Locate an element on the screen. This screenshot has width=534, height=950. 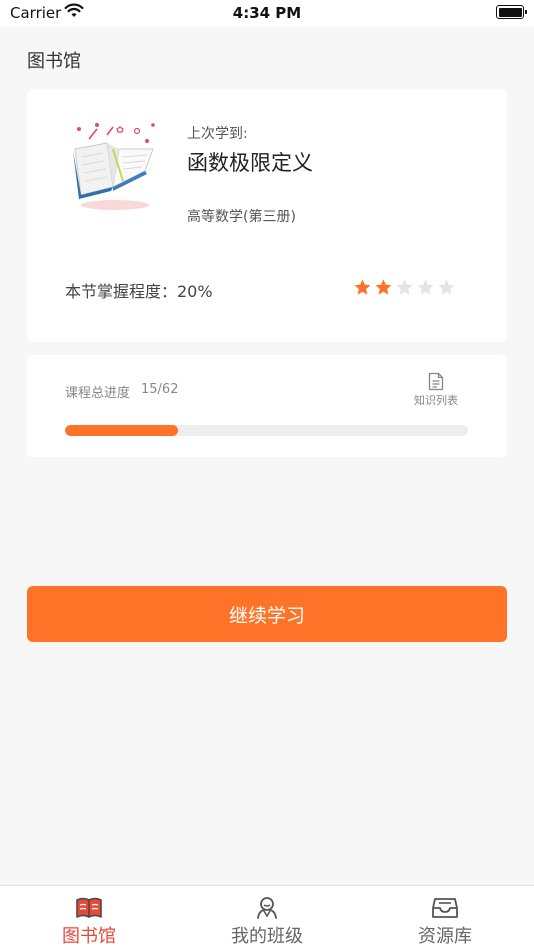
clock-time: 4:34 PM is located at coordinates (267, 13).